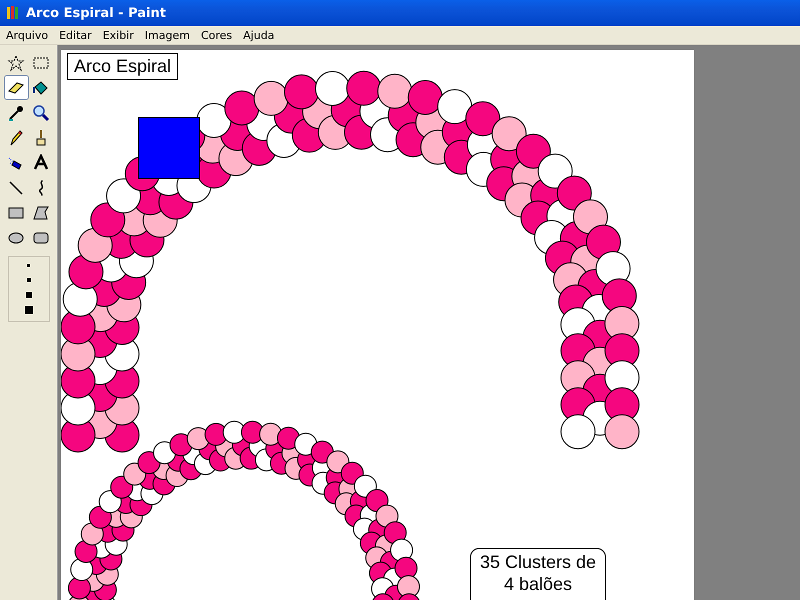 This screenshot has height=600, width=800. Describe the element at coordinates (75, 35) in the screenshot. I see `menu-item: Editar` at that location.